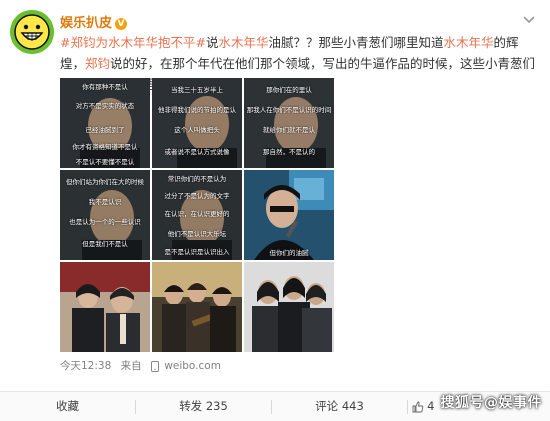 This screenshot has width=550, height=421. What do you see at coordinates (105, 147) in the screenshot?
I see `subtitle-text: 你才有资格知道不是认` at bounding box center [105, 147].